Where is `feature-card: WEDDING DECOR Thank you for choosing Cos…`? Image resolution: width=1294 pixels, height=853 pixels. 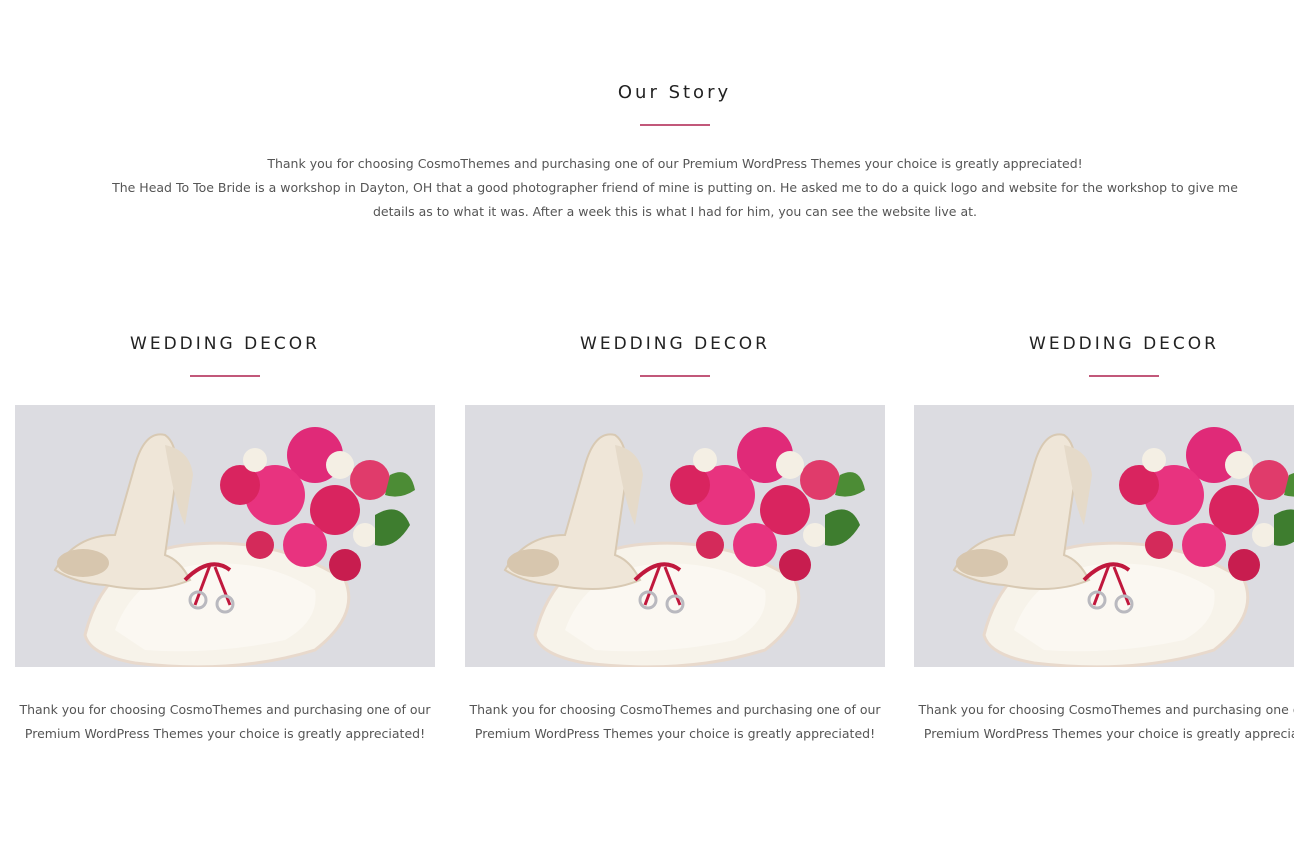
feature-card: WEDDING DECOR Thank you for choosing Cos… is located at coordinates (1104, 535).